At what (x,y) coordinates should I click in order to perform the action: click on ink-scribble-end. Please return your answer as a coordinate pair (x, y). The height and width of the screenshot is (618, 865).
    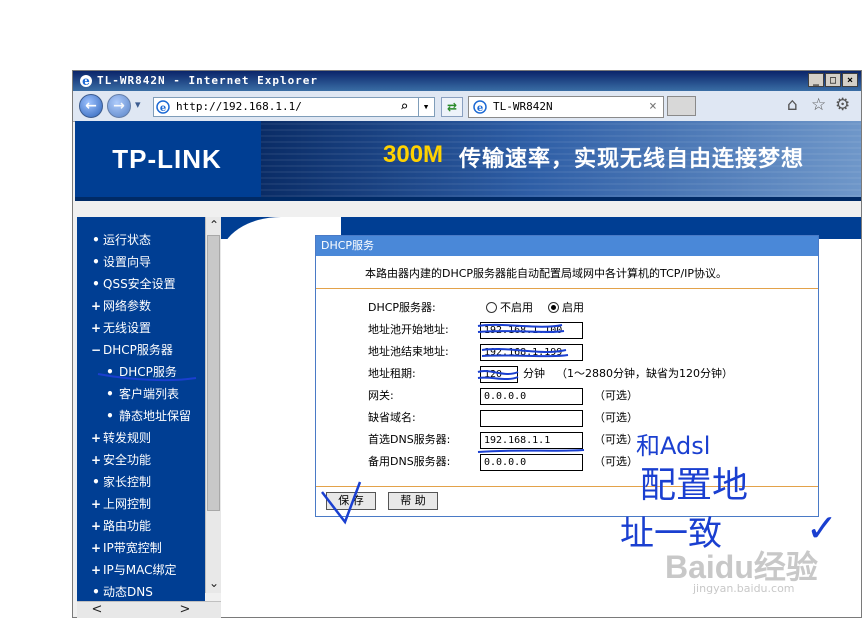
    Looking at the image, I should click on (525, 353).